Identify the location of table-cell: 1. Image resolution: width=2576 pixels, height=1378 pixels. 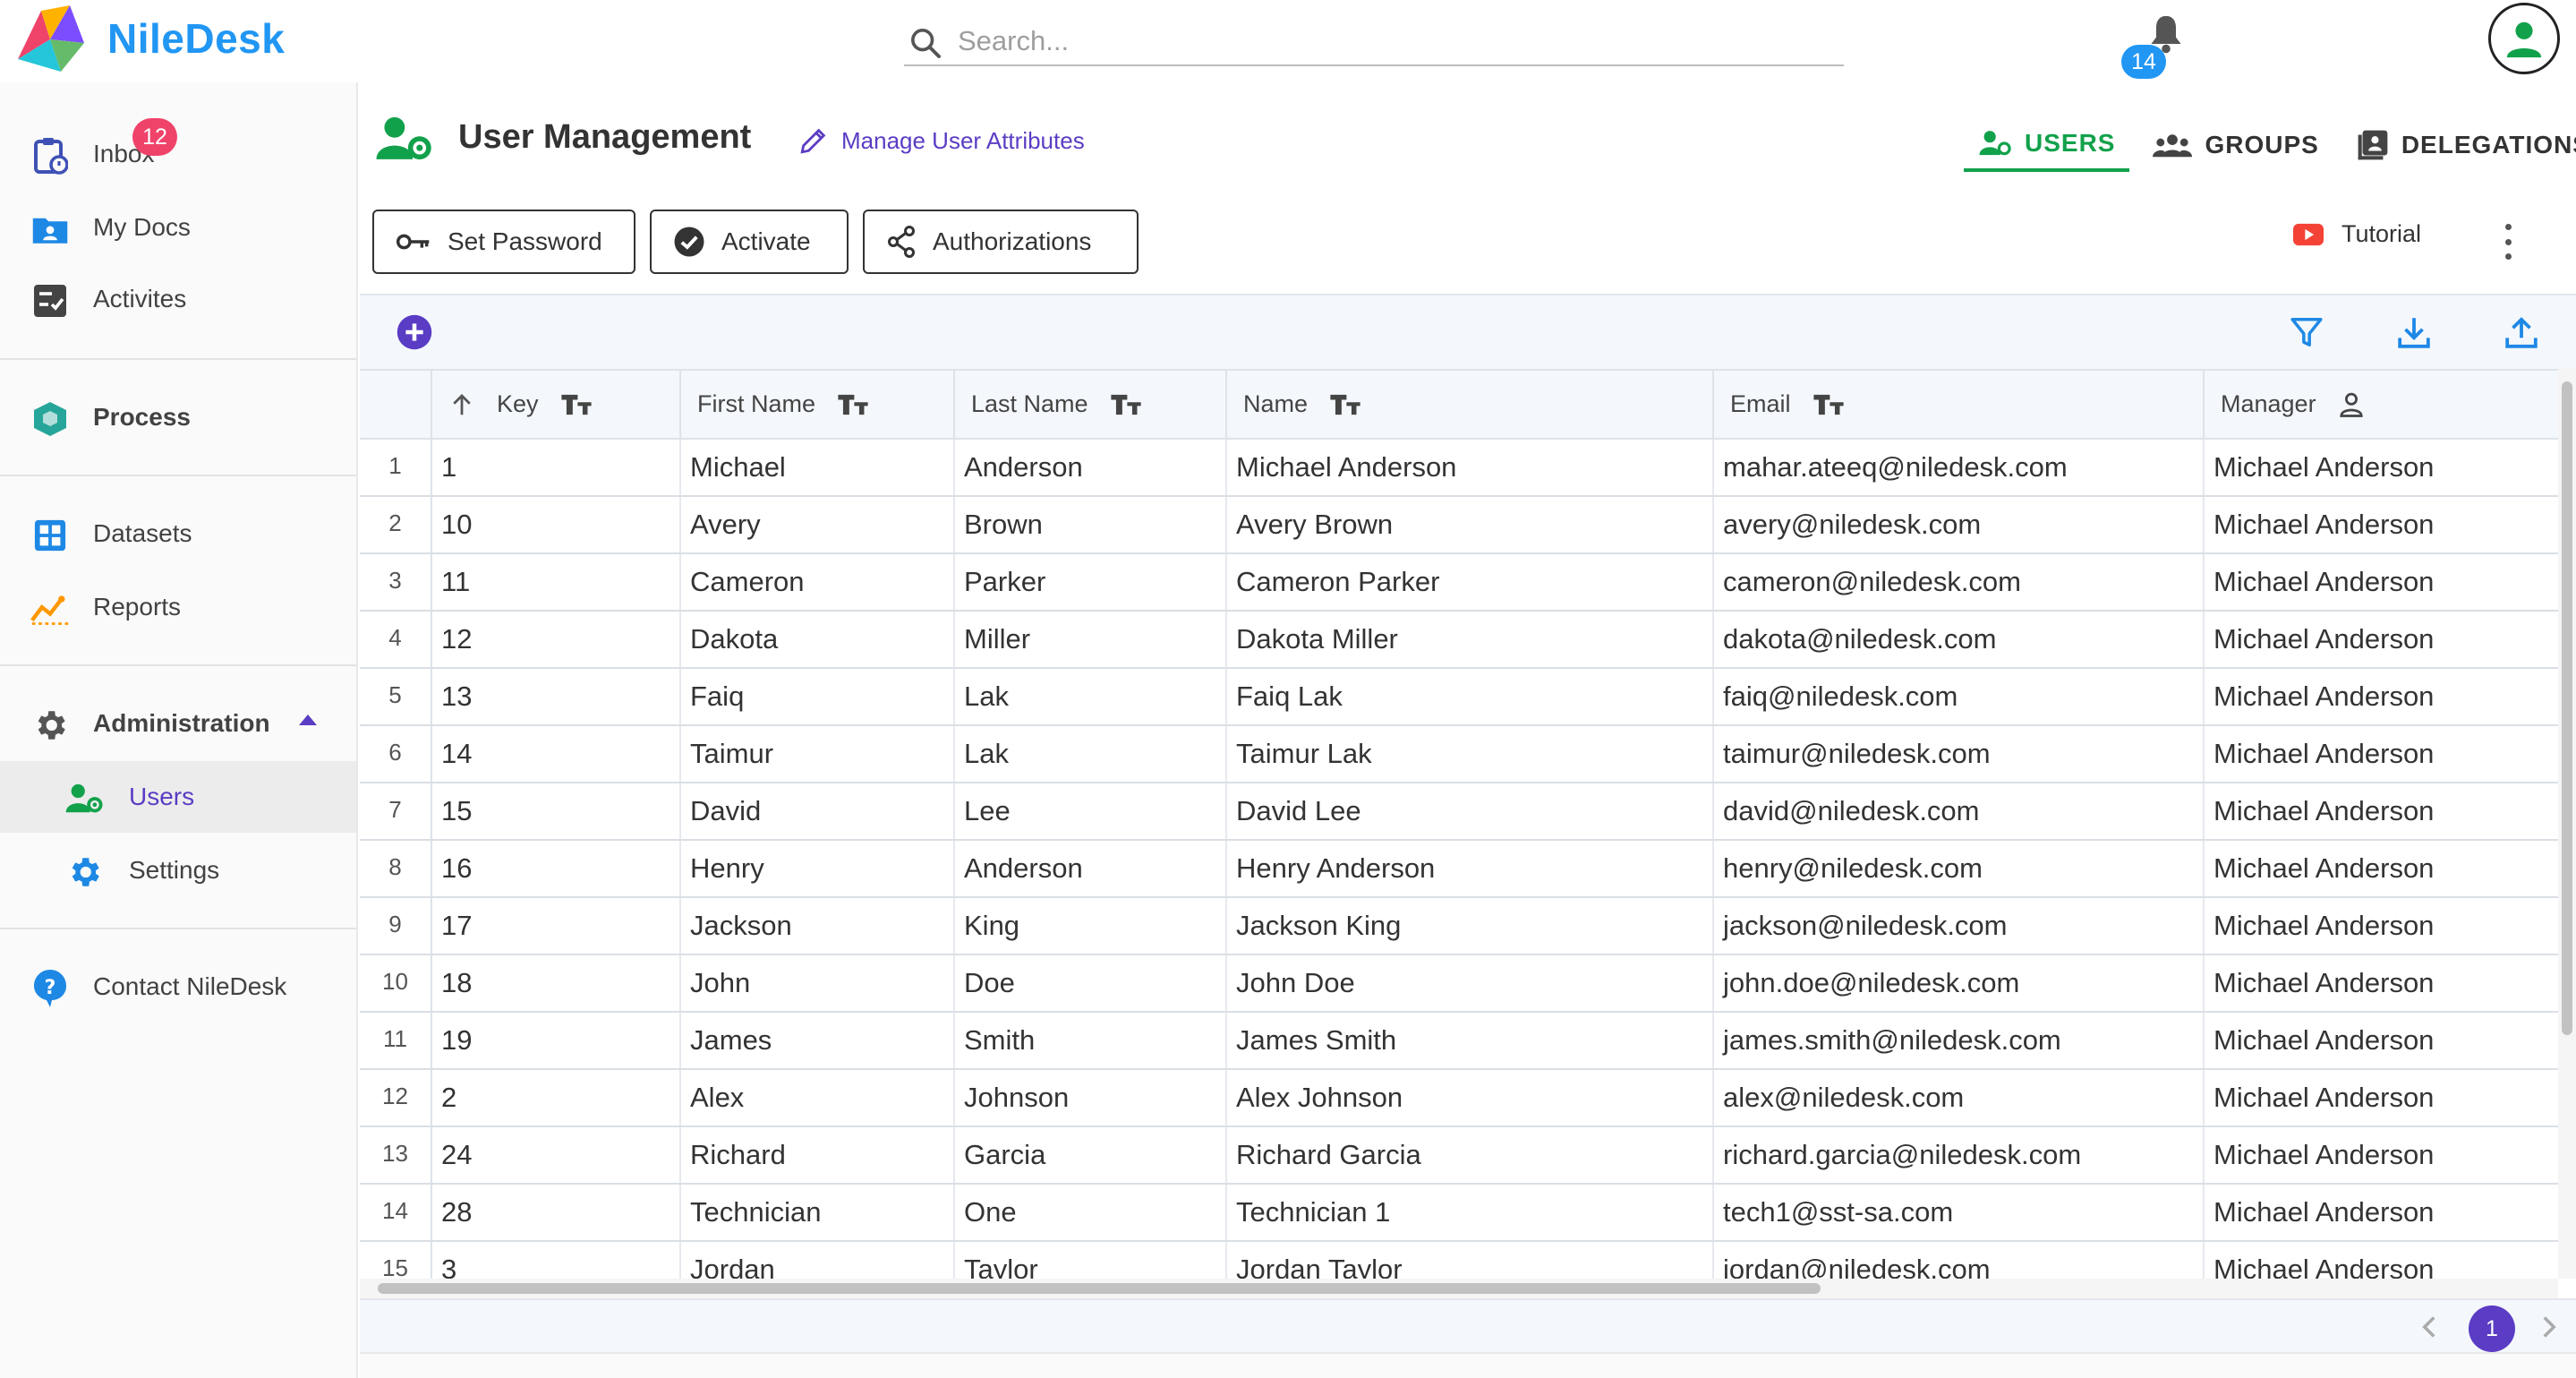
(556, 468).